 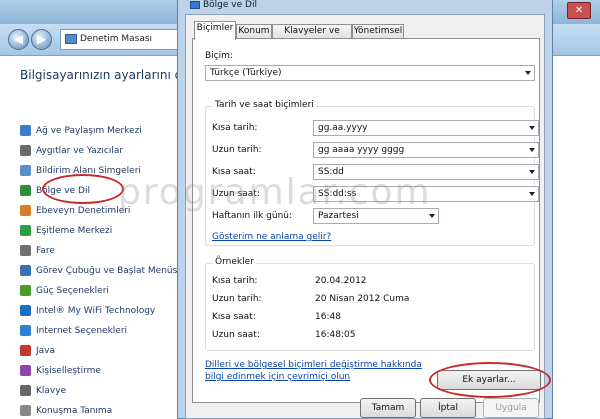 I want to click on control-panel-item: Klavye, so click(x=101, y=394).